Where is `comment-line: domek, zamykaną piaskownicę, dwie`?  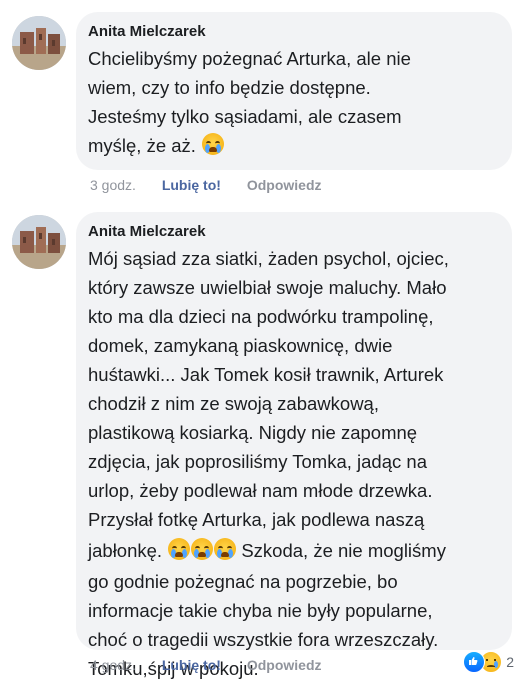
comment-line: domek, zamykaną piaskownicę, dwie is located at coordinates (240, 345).